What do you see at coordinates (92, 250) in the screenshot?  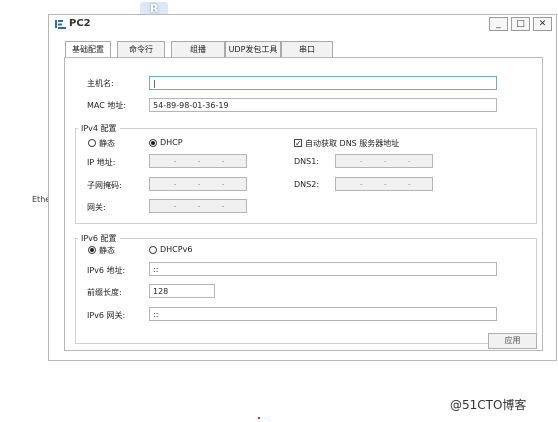 I see `ipv6-static-radio` at bounding box center [92, 250].